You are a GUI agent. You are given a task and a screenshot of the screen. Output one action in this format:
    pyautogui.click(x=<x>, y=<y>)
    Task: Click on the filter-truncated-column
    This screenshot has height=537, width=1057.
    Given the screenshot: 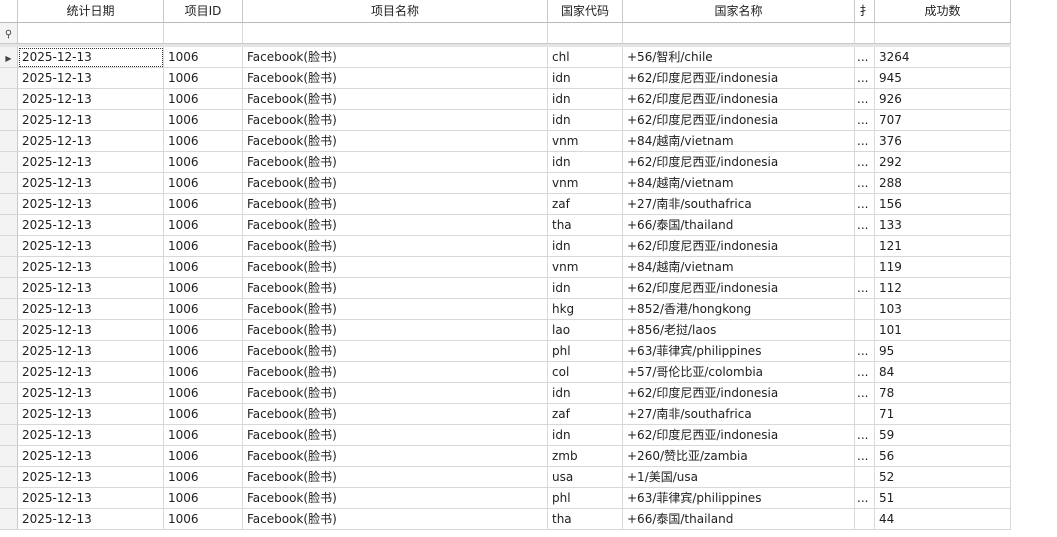 What is the action you would take?
    pyautogui.click(x=865, y=33)
    